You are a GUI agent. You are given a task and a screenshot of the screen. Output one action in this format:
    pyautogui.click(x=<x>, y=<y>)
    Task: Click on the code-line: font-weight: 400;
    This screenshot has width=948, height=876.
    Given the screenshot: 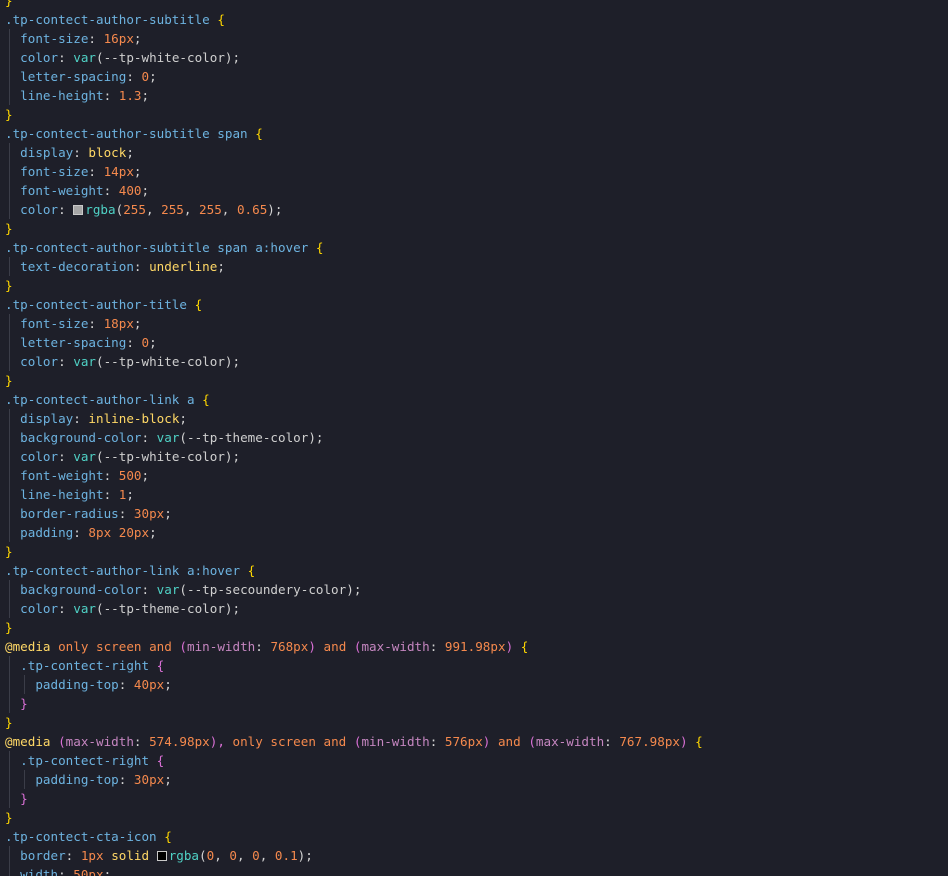 What is the action you would take?
    pyautogui.click(x=474, y=190)
    